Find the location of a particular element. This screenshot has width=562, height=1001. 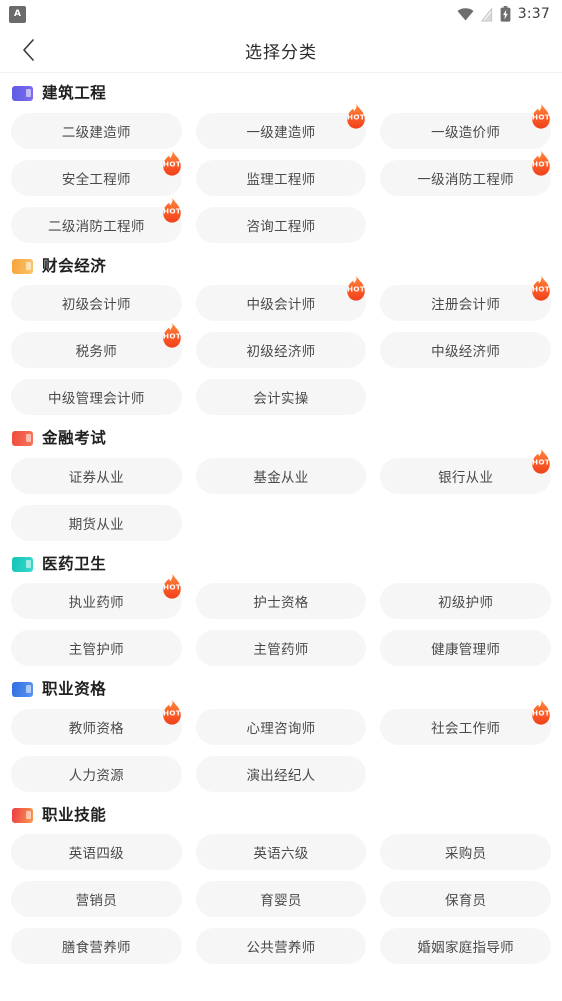

category-pill-button: 初级经济师 is located at coordinates (281, 350).